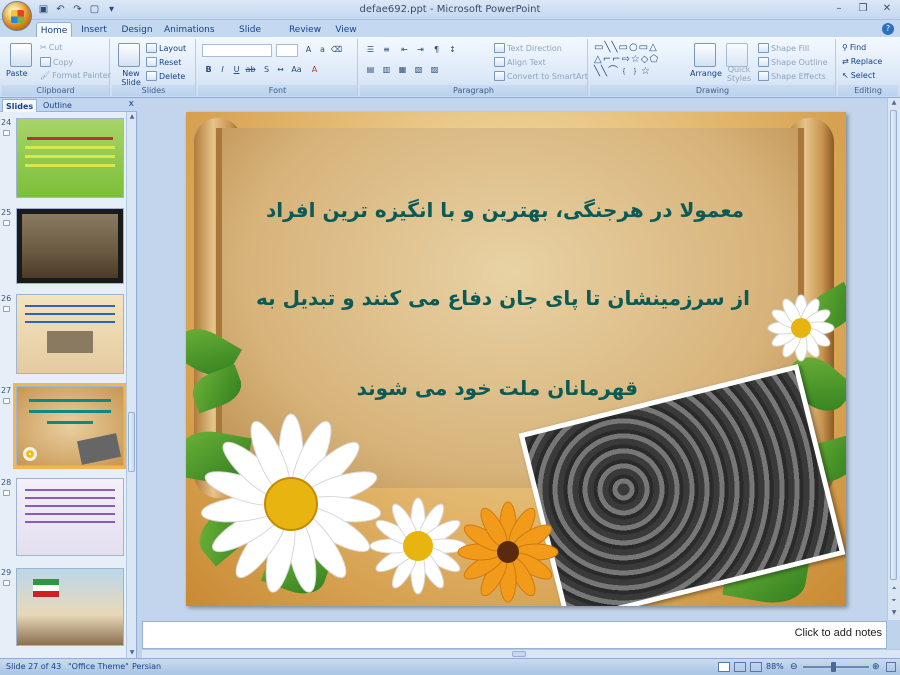 The image size is (900, 675). I want to click on columns-icon: ▨, so click(434, 70).